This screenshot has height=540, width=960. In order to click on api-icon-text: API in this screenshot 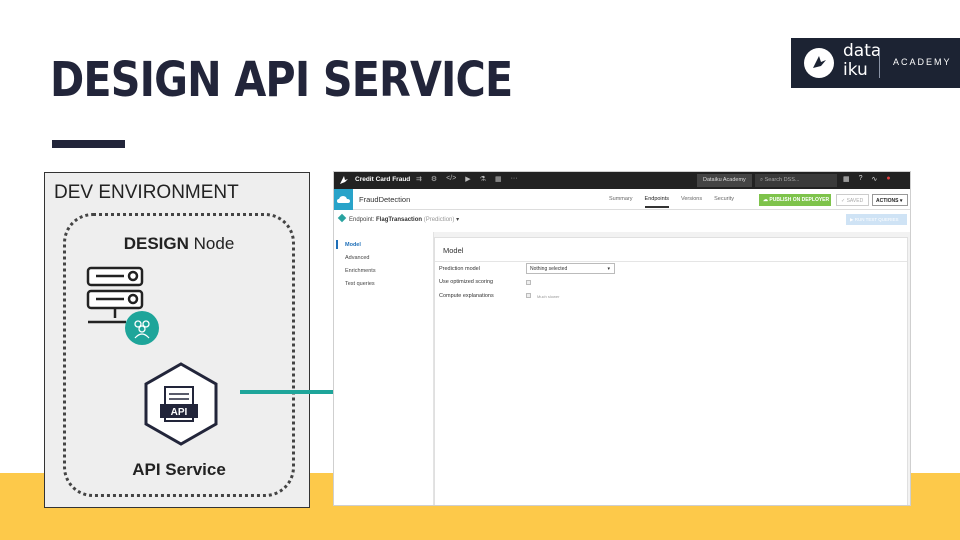, I will do `click(179, 412)`.